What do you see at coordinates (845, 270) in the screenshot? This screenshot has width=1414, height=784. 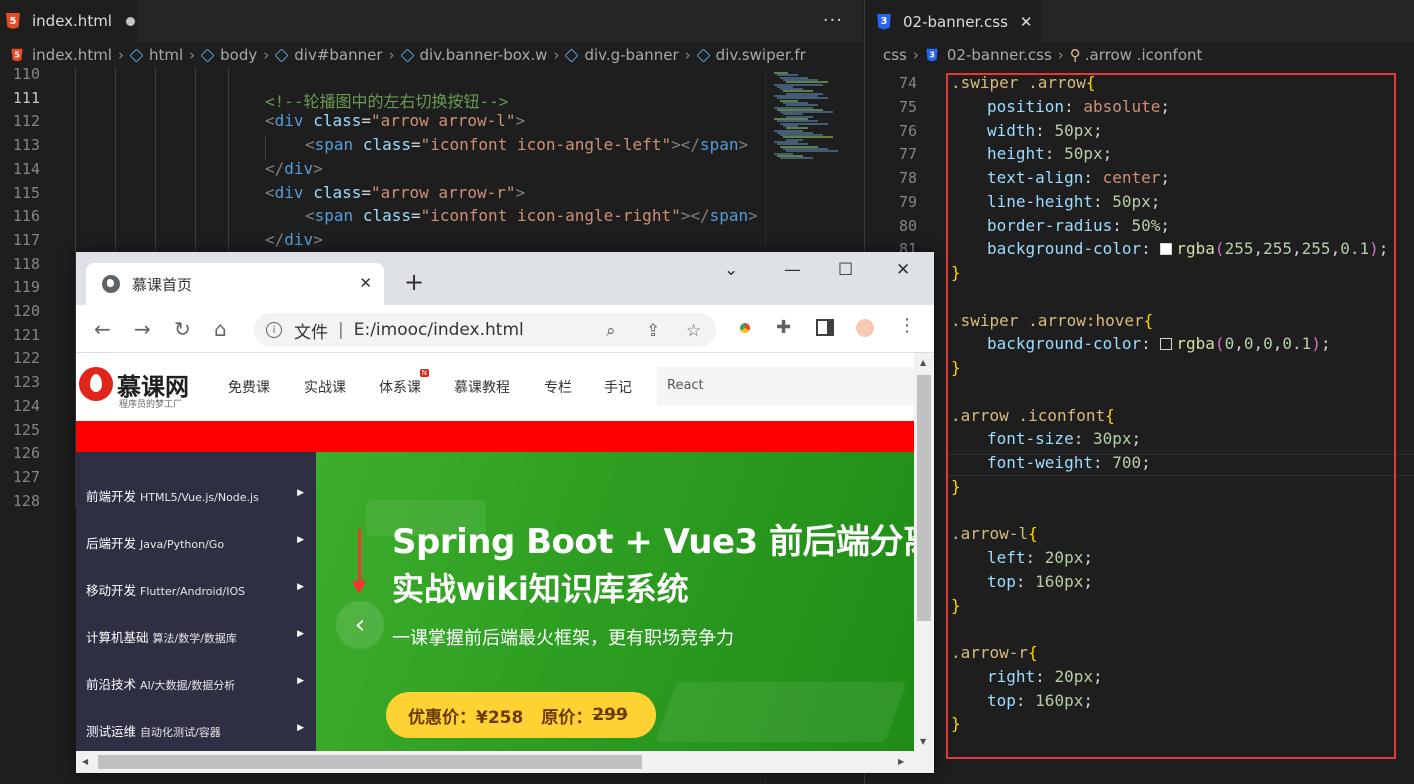 I see `maximize-icon: ☐` at bounding box center [845, 270].